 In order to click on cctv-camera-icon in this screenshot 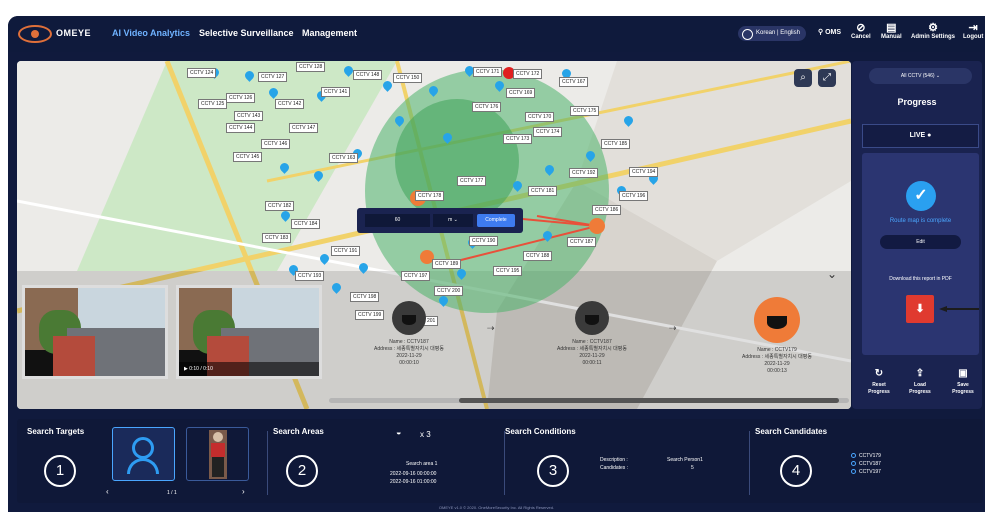, I will do `click(409, 318)`.